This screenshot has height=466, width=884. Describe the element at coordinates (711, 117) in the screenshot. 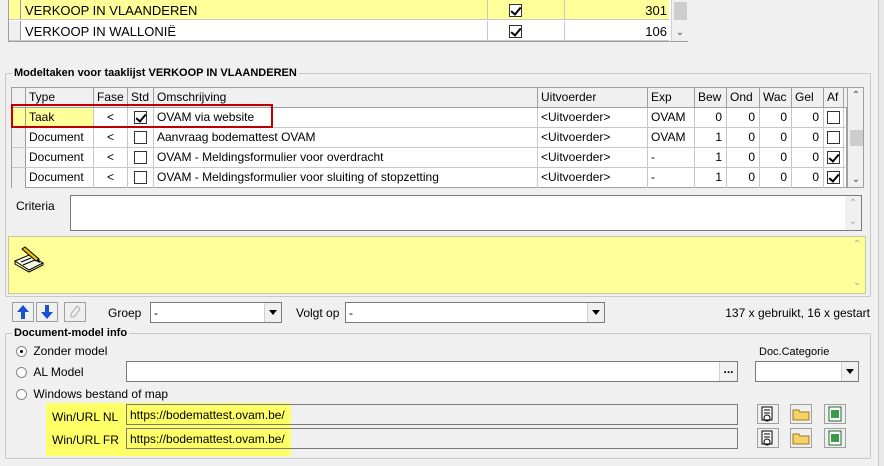

I see `cell-bew: 0` at that location.